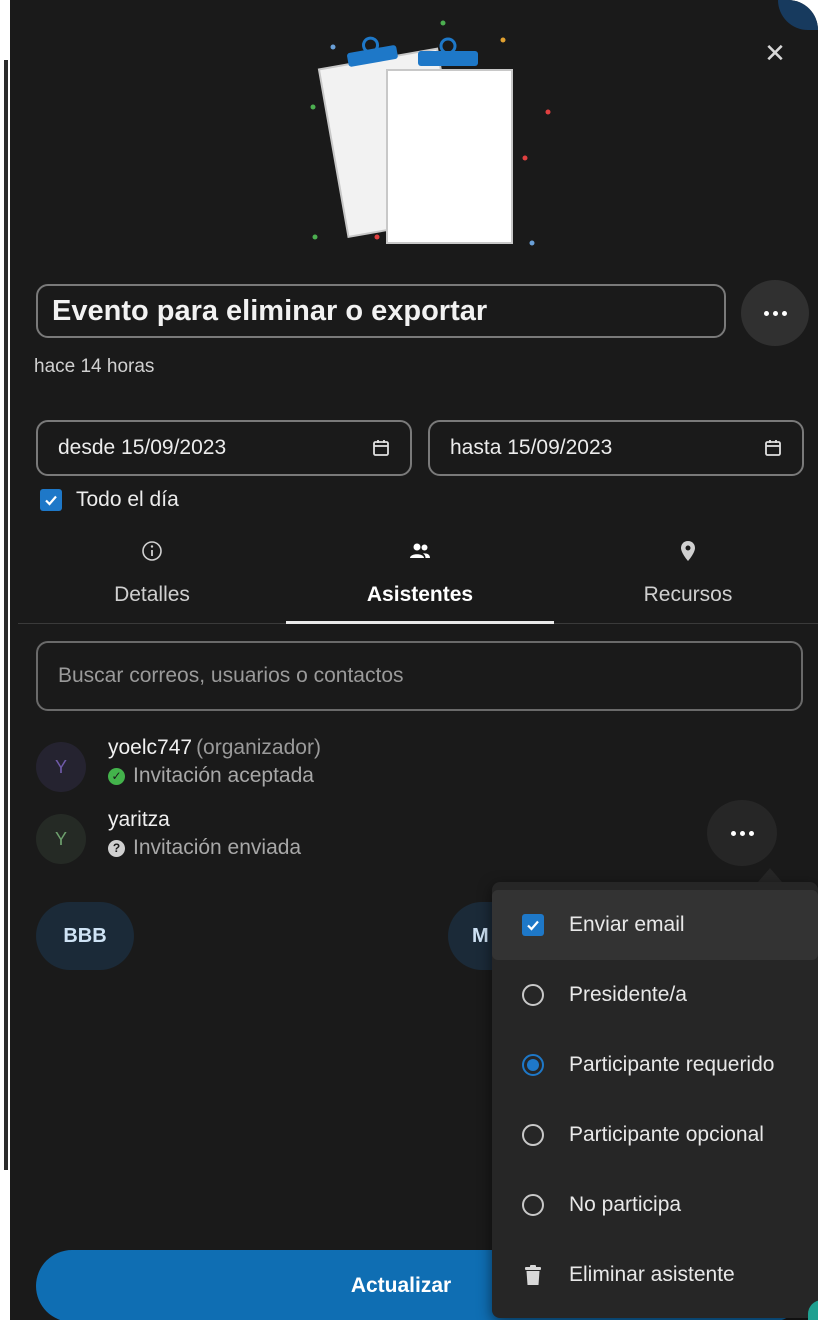 The image size is (818, 1325). Describe the element at coordinates (152, 579) in the screenshot. I see `tab-details: Detalles` at that location.